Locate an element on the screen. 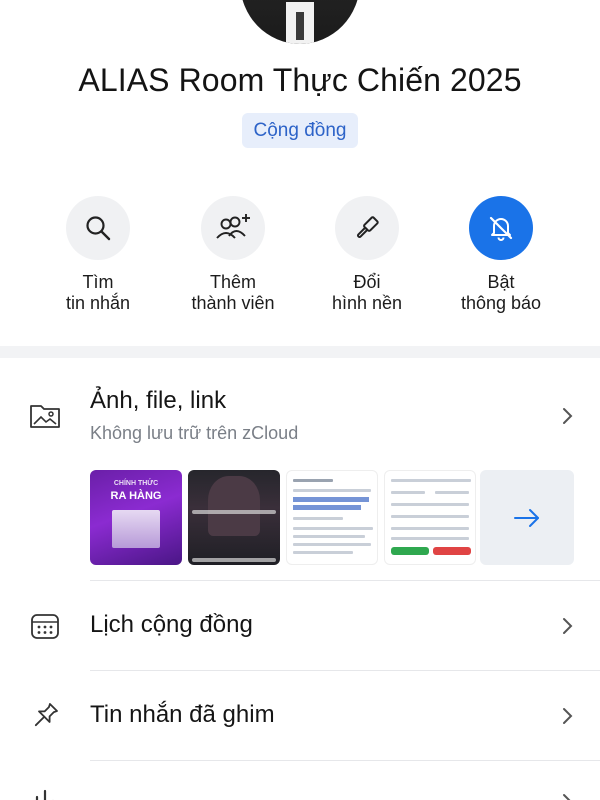 The height and width of the screenshot is (800, 600). change-wallpaper-action: Đổi hình nền is located at coordinates (367, 255).